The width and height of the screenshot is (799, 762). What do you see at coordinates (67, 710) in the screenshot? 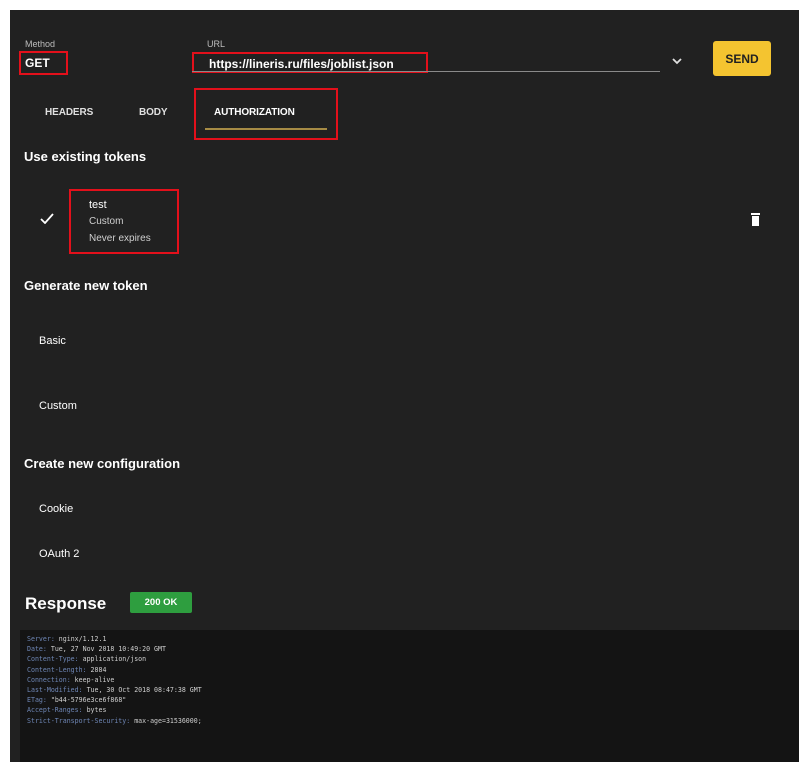
I see `header-line: Accept-Ranges: bytes` at bounding box center [67, 710].